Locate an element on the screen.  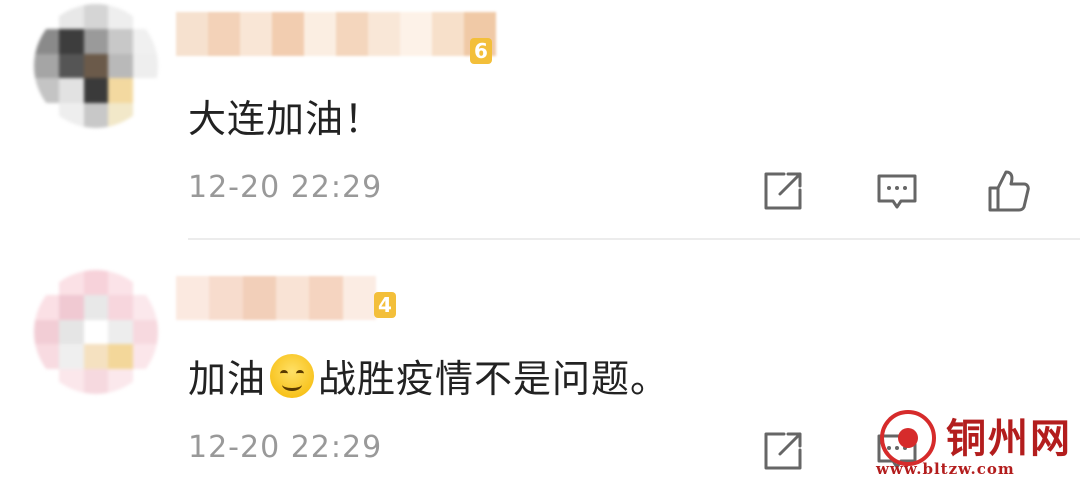
smiling-face-emoji-icon is located at coordinates (292, 375).